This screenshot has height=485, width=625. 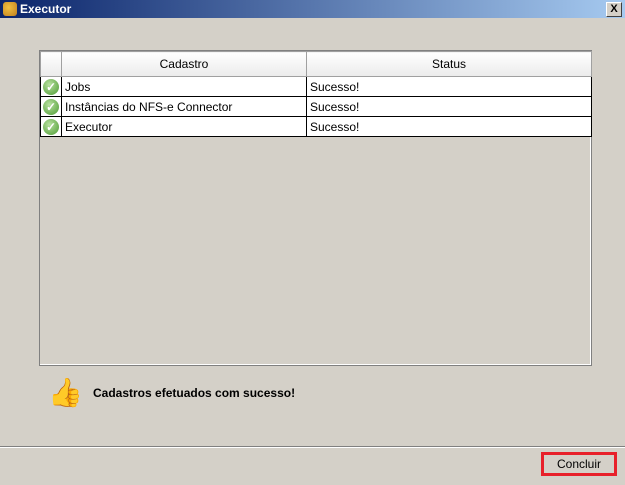 I want to click on table-row: ✓ Jobs Sucesso!, so click(x=316, y=86).